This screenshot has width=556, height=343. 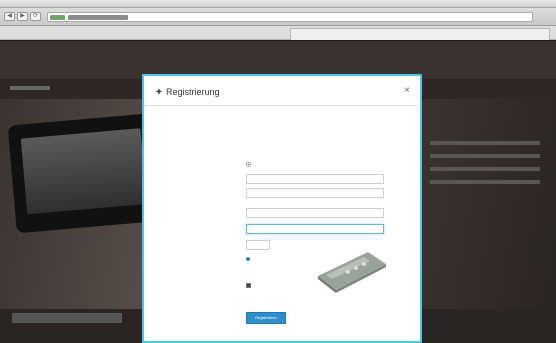 What do you see at coordinates (193, 92) in the screenshot?
I see `dialog-title: Registrierung` at bounding box center [193, 92].